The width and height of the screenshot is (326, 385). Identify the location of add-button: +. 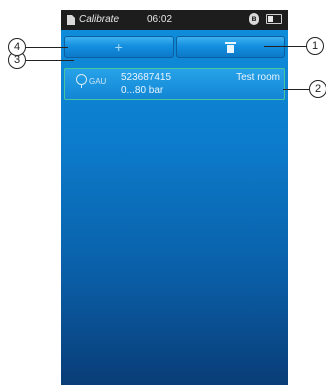
(119, 47).